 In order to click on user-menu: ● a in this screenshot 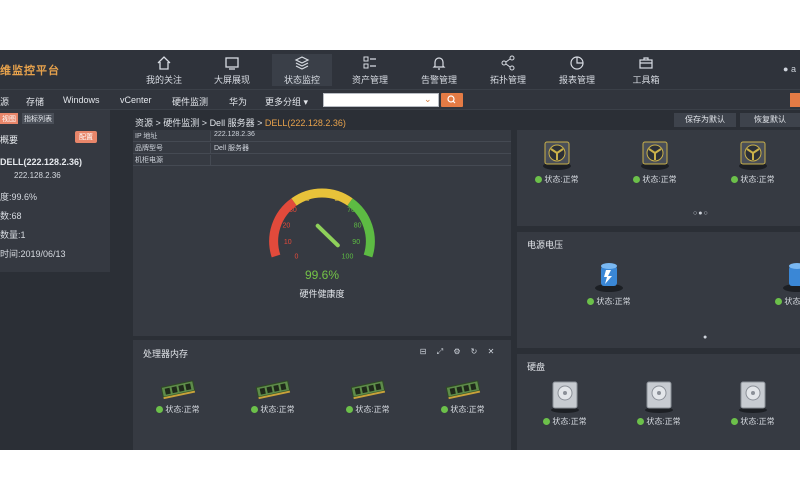, I will do `click(789, 69)`.